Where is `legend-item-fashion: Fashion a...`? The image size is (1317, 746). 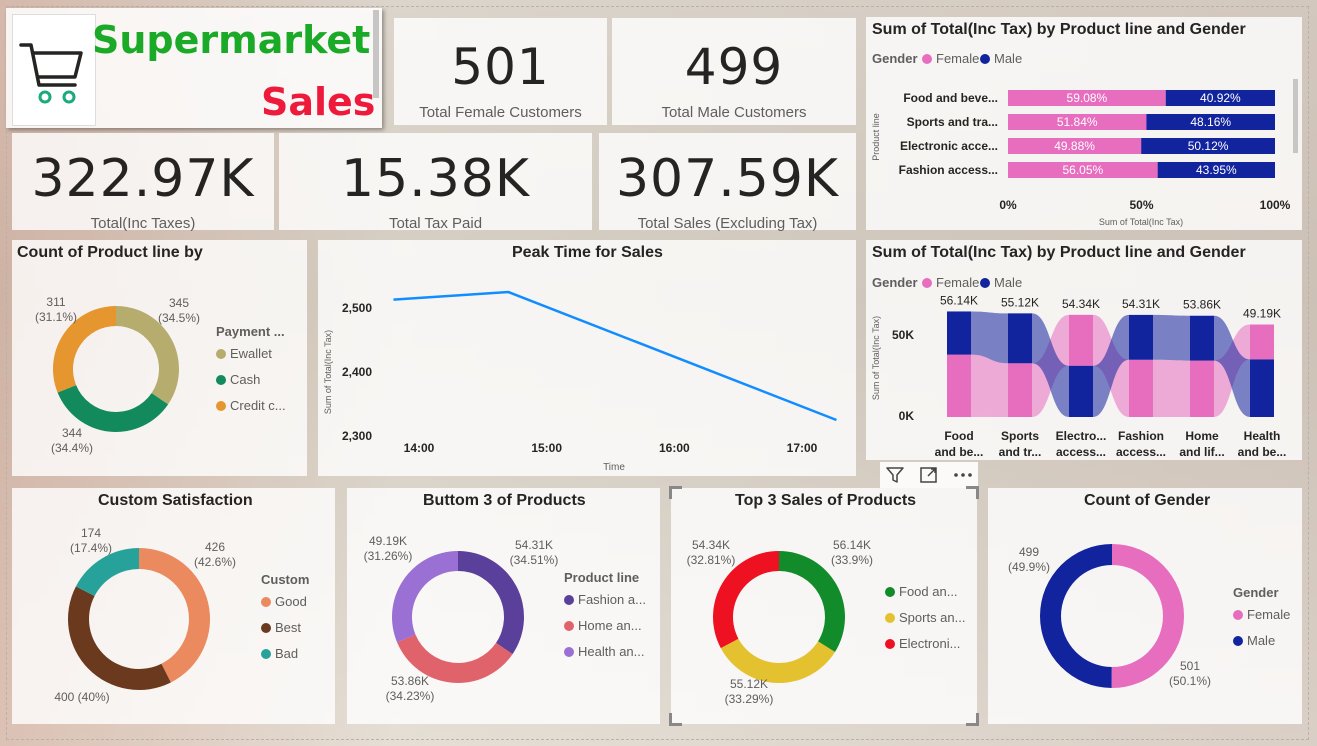 legend-item-fashion: Fashion a... is located at coordinates (605, 599).